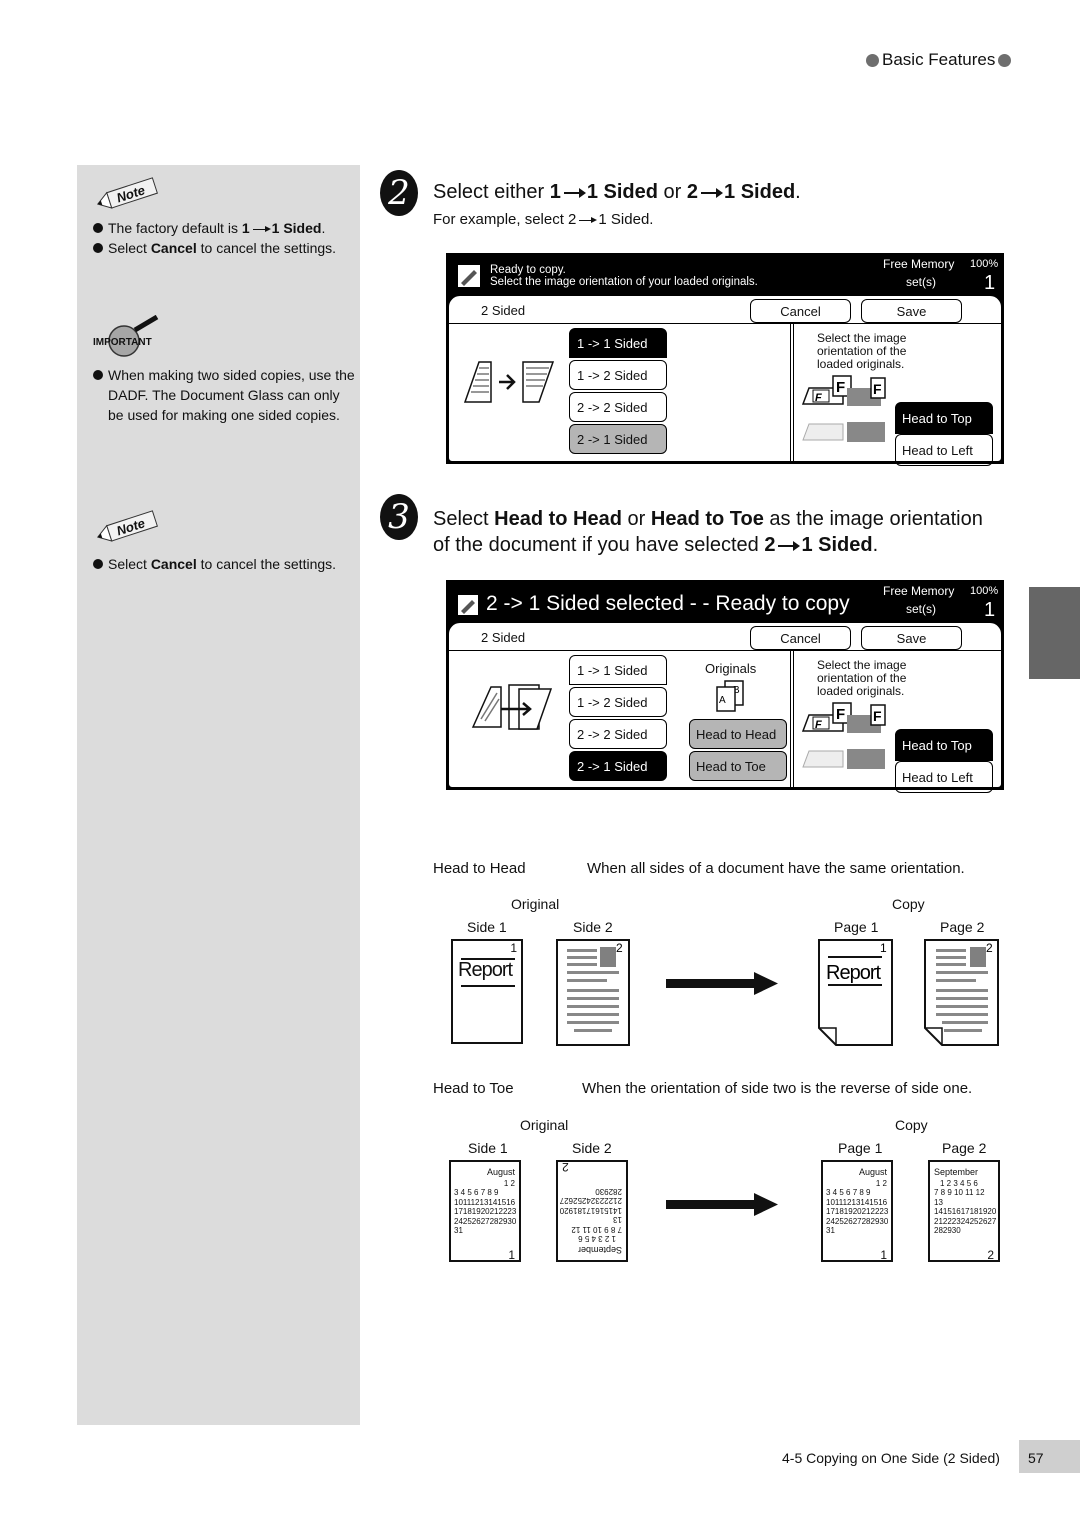 The image size is (1080, 1528). Describe the element at coordinates (503, 637) in the screenshot. I see `mode-label: 2 Sided` at that location.